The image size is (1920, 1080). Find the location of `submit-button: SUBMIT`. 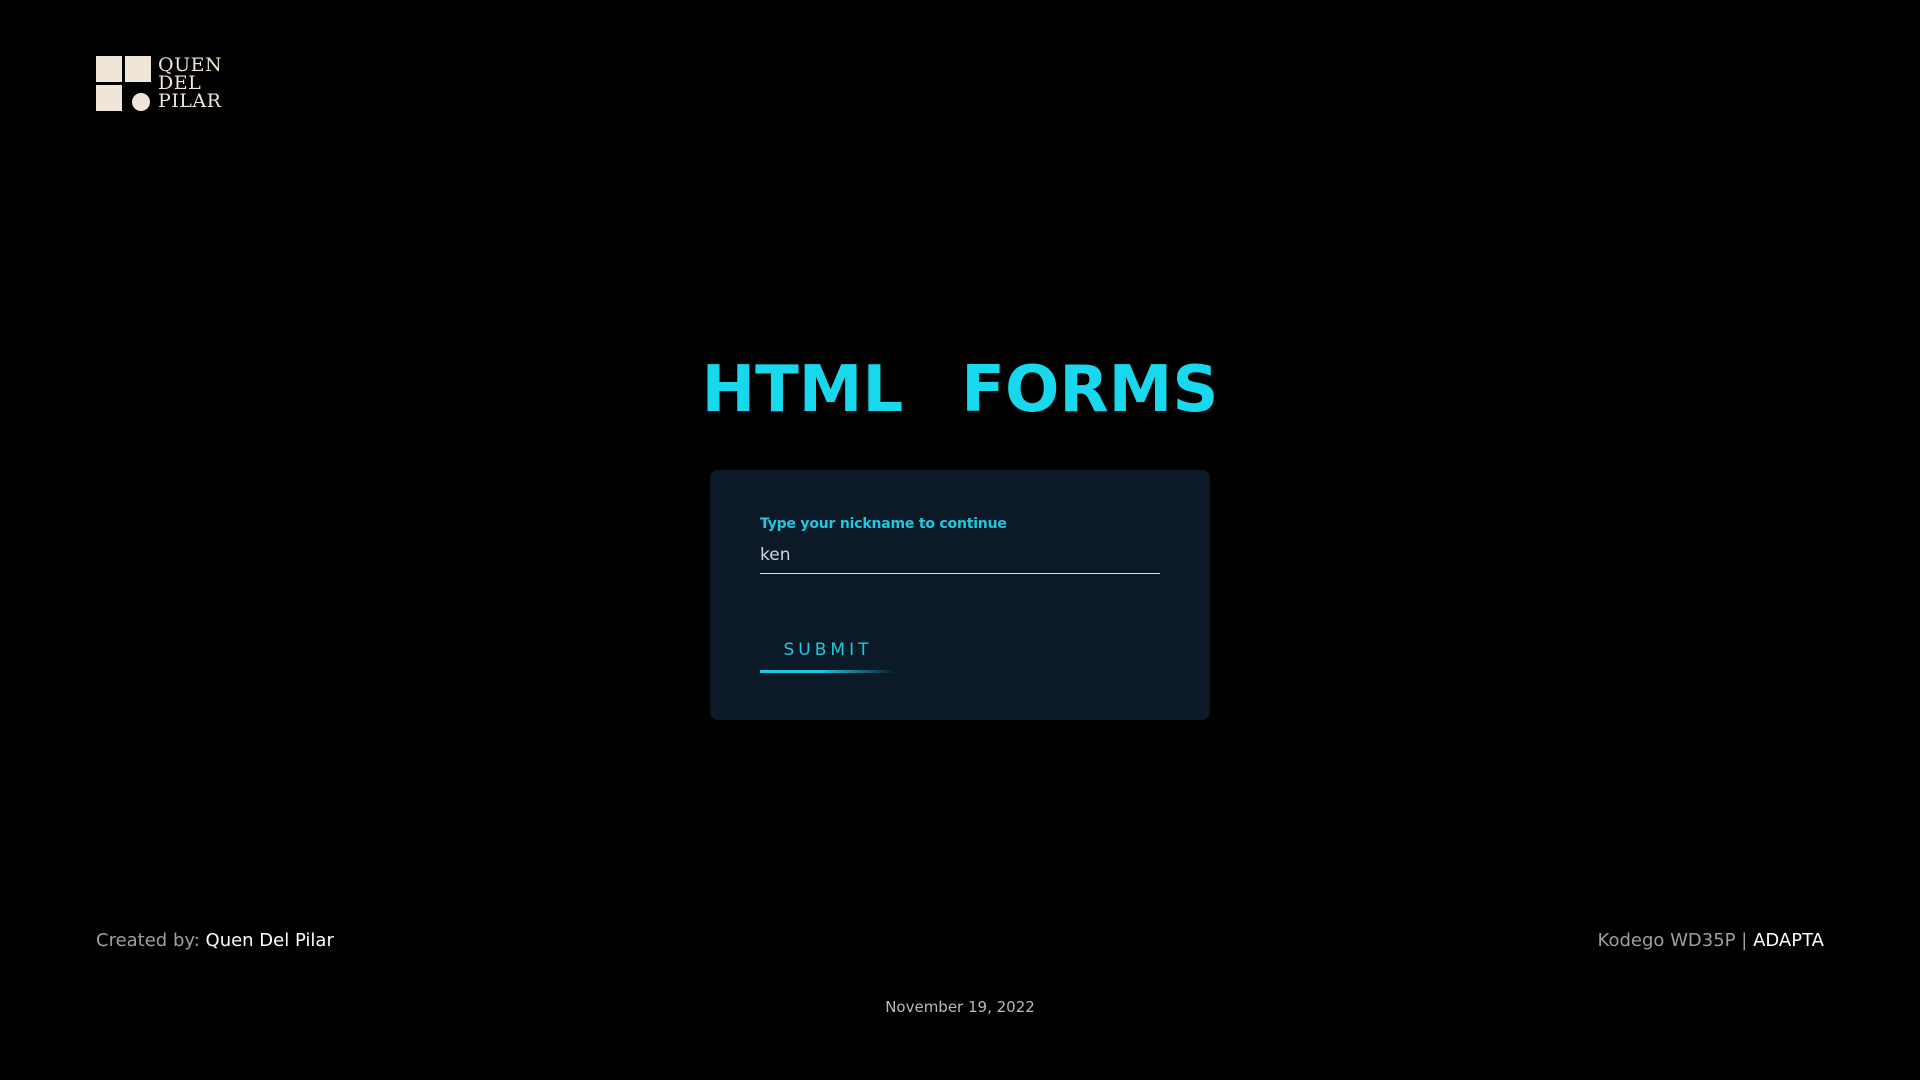

submit-button: SUBMIT is located at coordinates (828, 650).